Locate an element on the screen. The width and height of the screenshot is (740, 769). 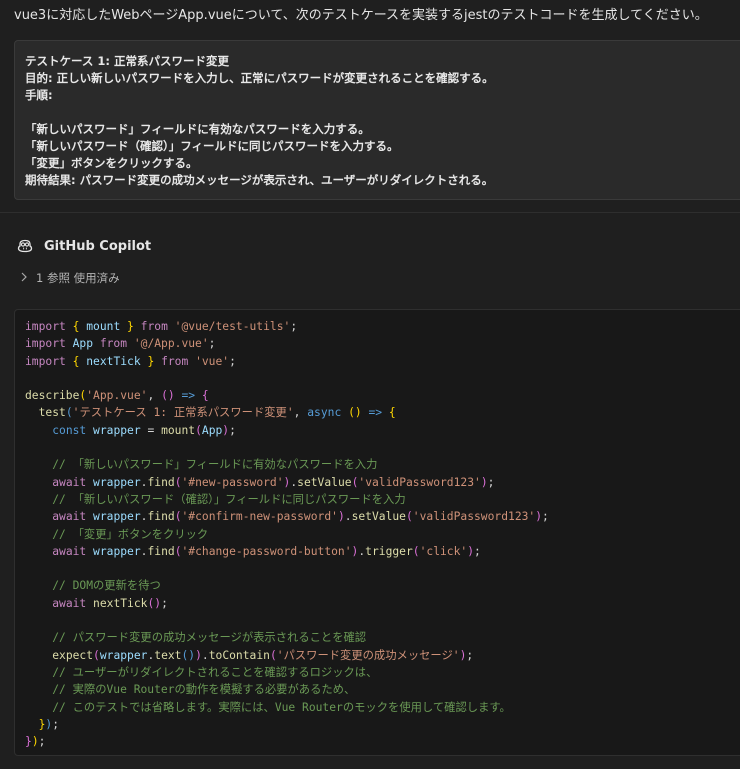
code-line: import { mount } from '@vue/test-utils'; is located at coordinates (382, 326).